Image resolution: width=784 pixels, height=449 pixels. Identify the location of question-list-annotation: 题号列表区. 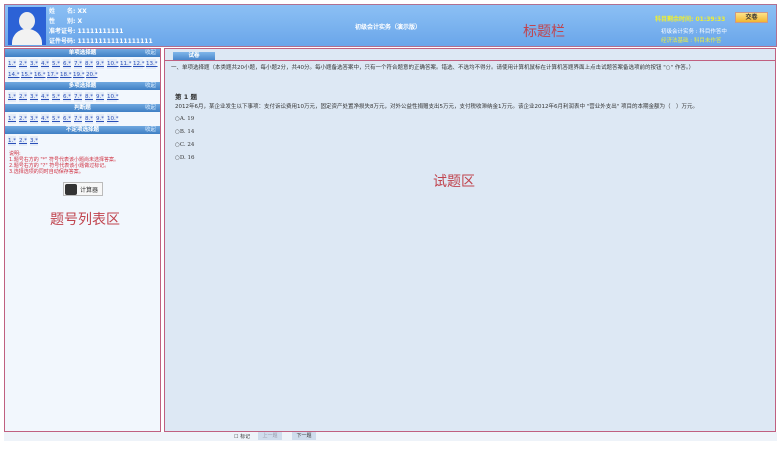
(85, 220).